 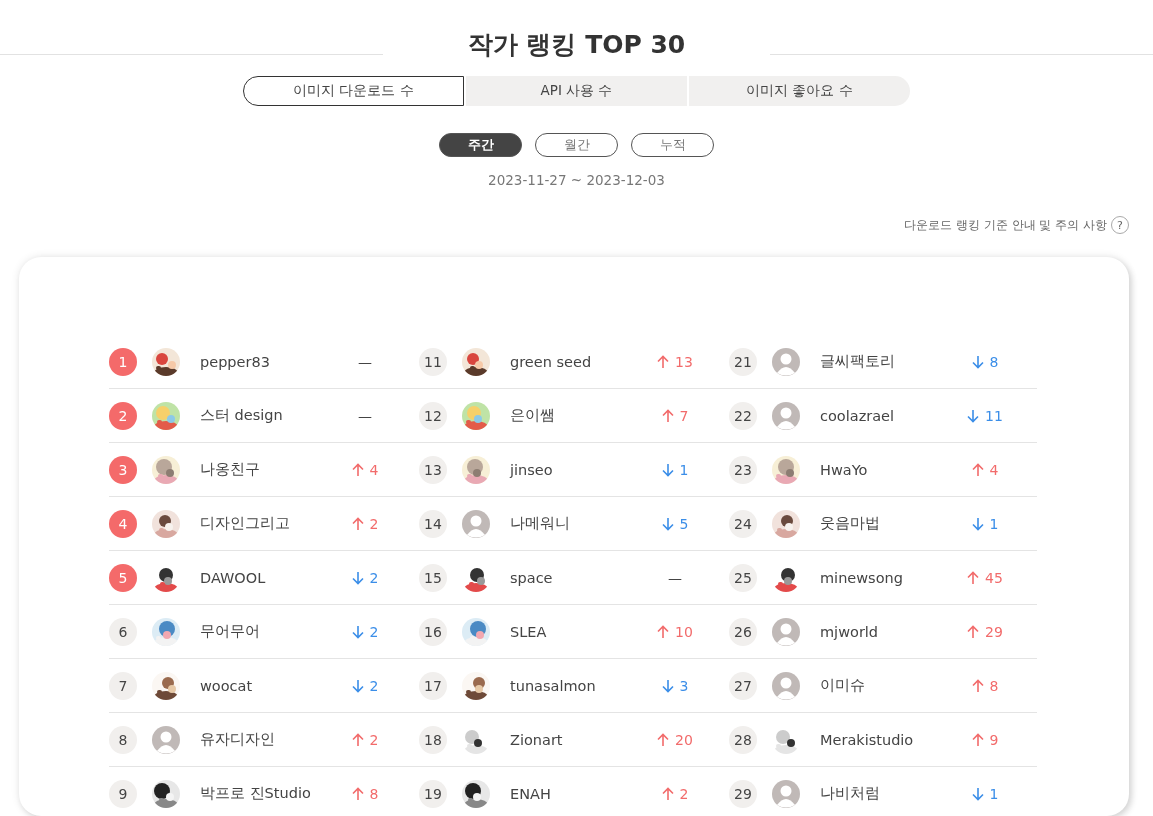 What do you see at coordinates (265, 469) in the screenshot?
I see `author-name: 나옹친구` at bounding box center [265, 469].